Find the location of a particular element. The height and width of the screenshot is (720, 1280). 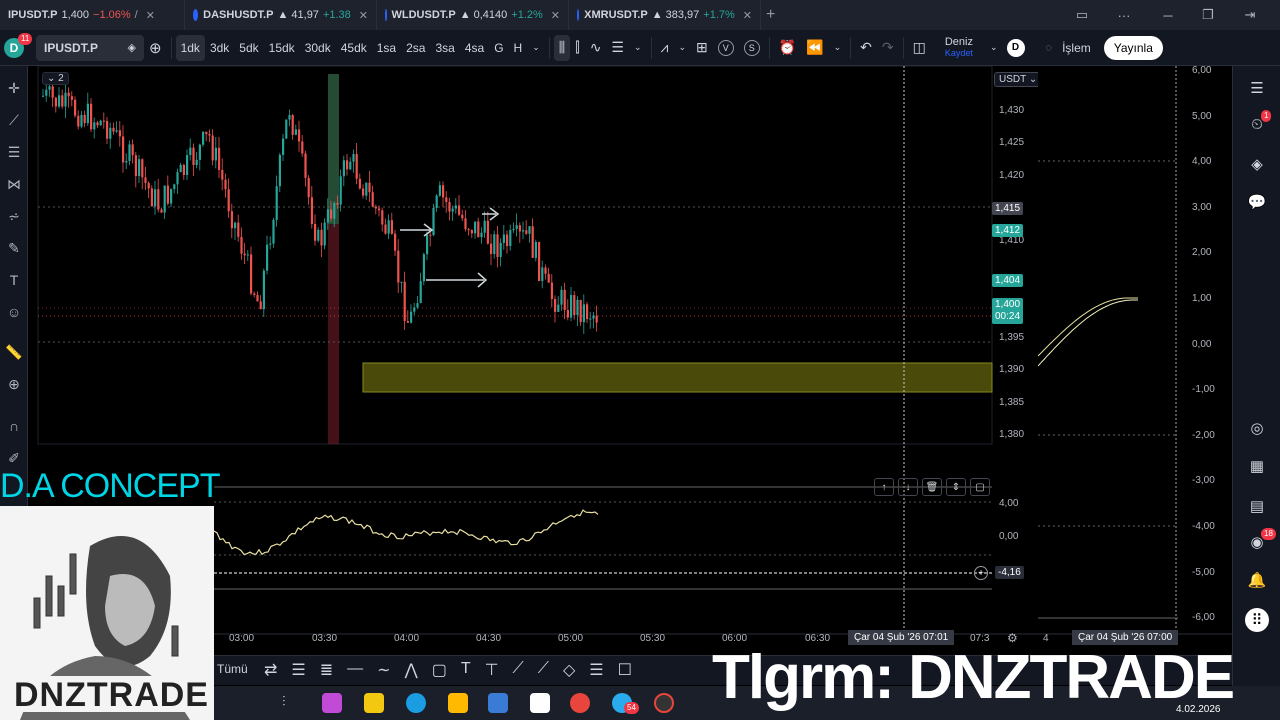

candles-icon: ⫼ is located at coordinates (562, 47).